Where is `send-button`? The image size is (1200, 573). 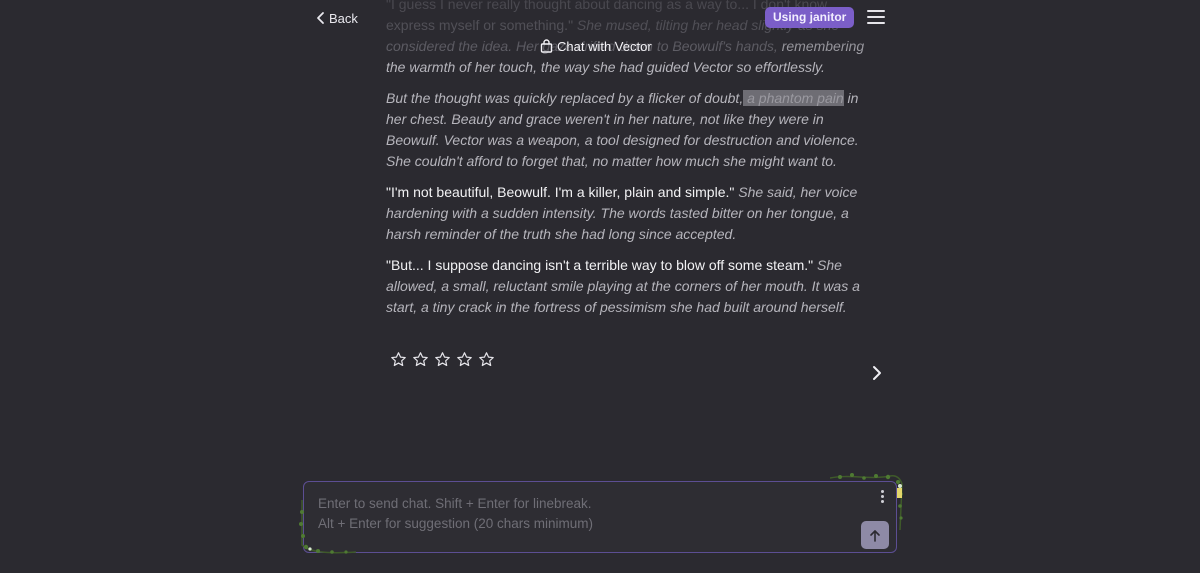
send-button is located at coordinates (875, 535).